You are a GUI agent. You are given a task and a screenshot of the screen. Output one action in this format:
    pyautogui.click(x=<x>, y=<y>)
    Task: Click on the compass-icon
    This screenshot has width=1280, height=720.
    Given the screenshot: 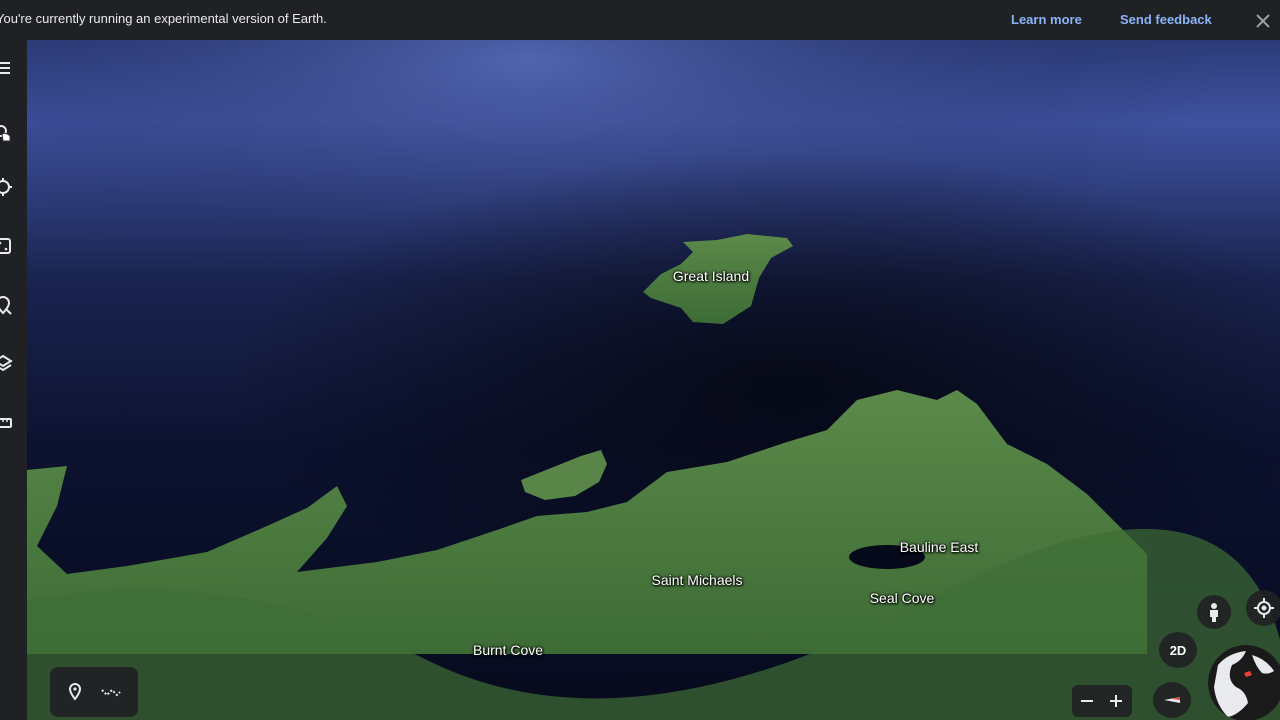 What is the action you would take?
    pyautogui.click(x=1172, y=700)
    